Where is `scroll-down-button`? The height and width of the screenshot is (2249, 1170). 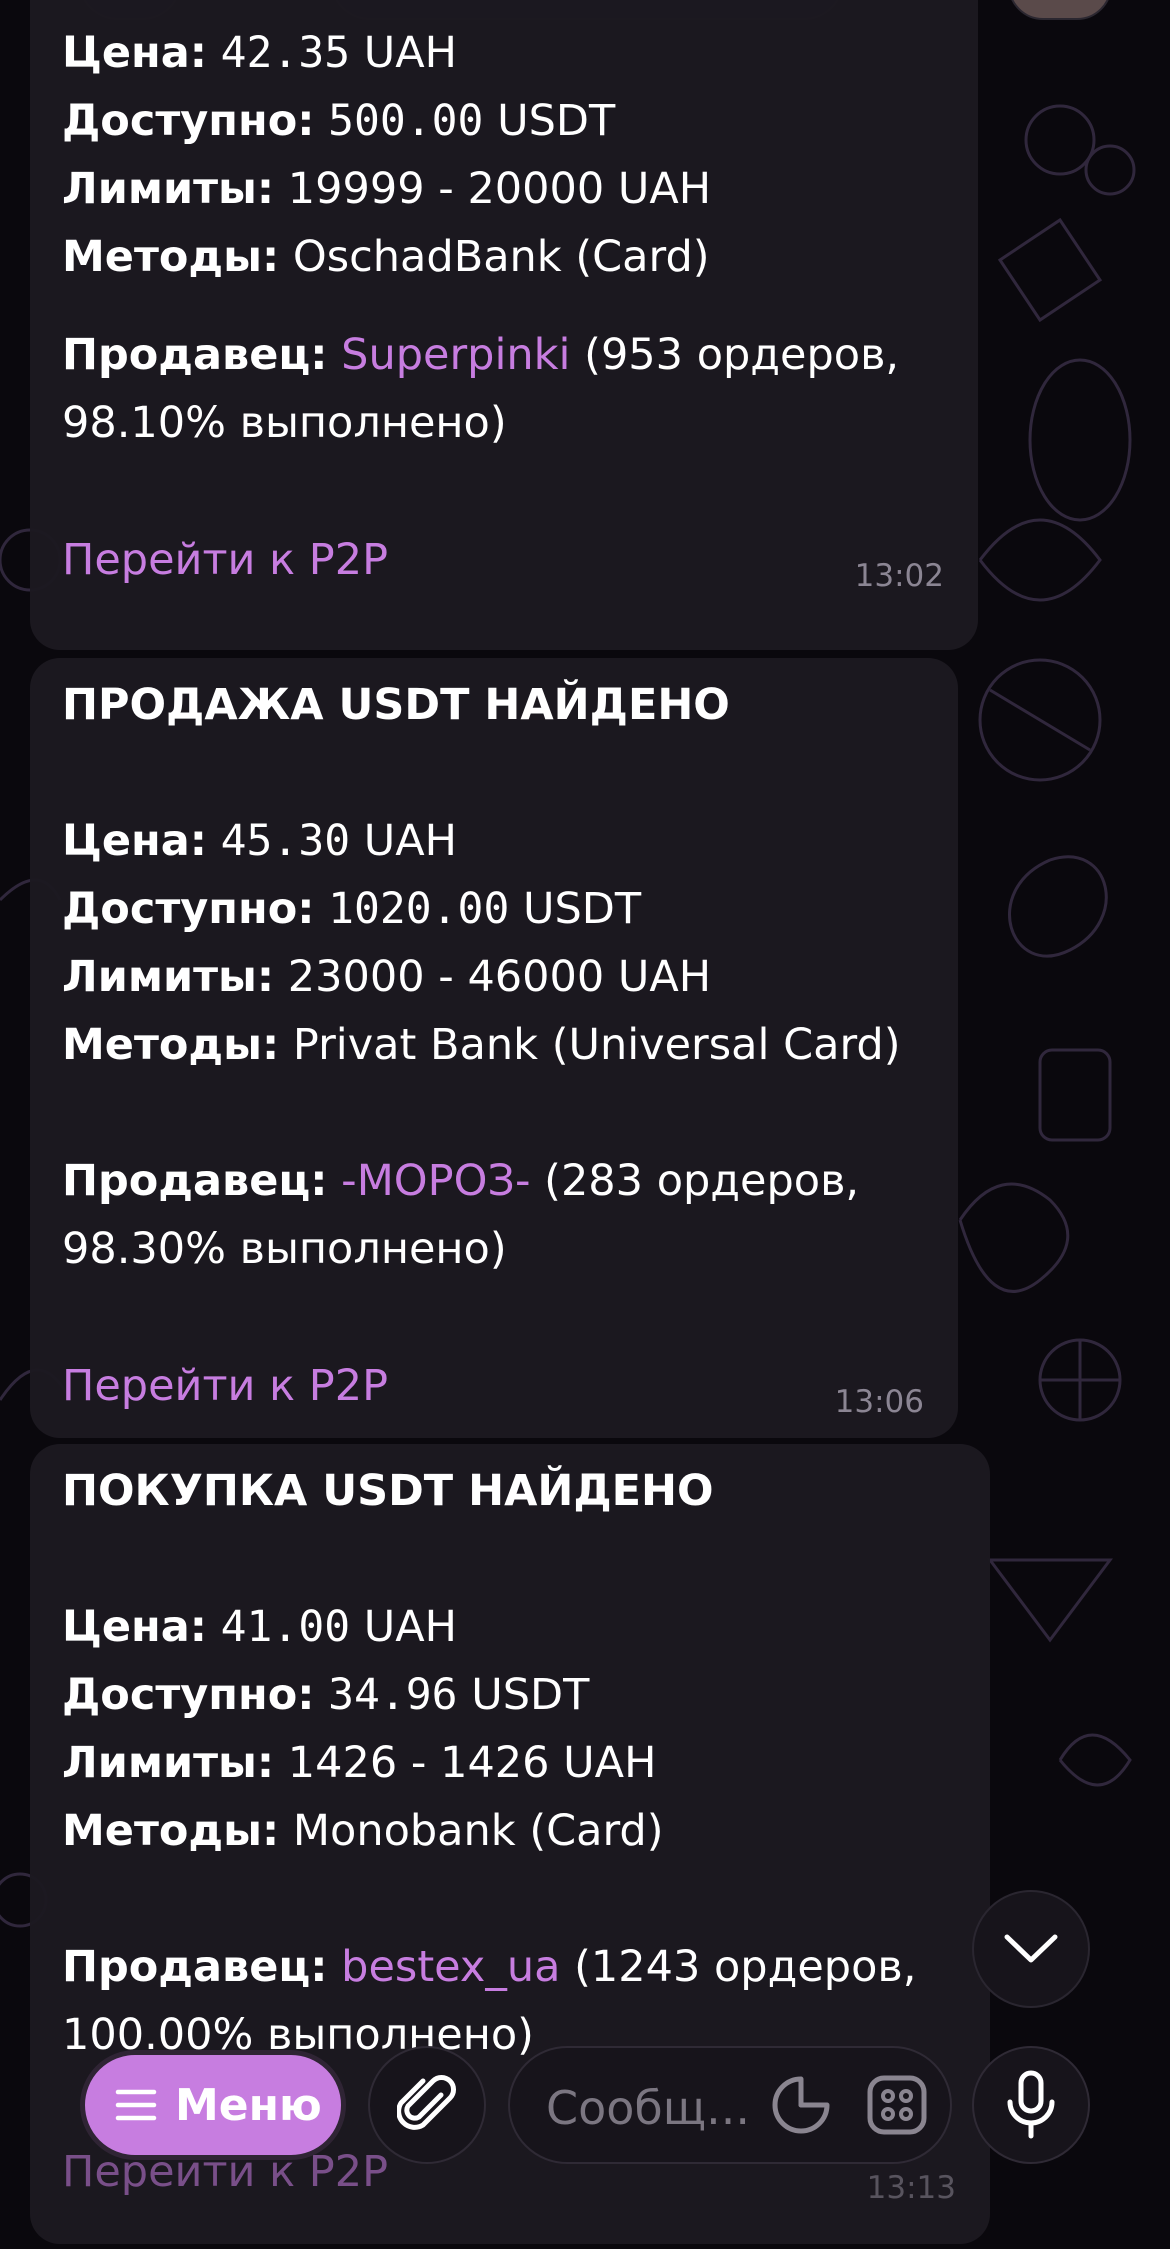 scroll-down-button is located at coordinates (1031, 1949).